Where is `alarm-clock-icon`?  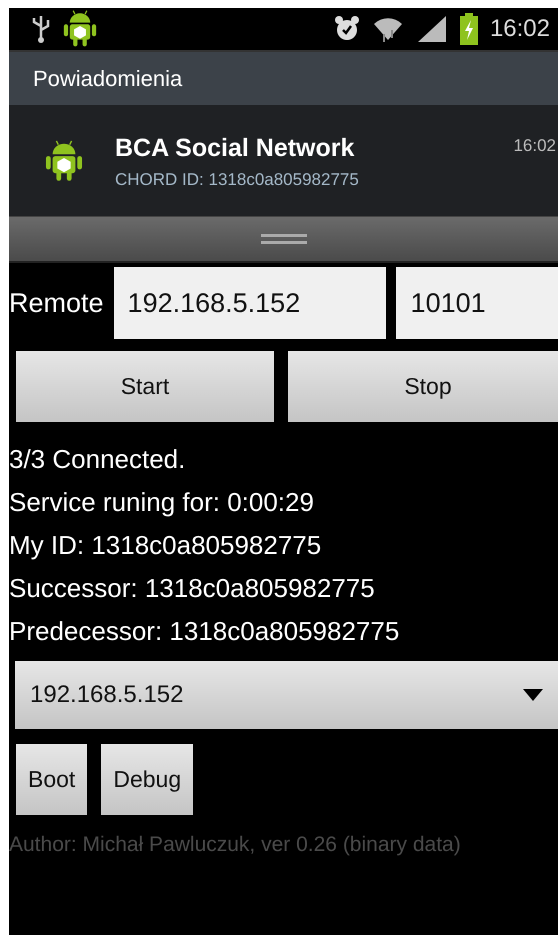 alarm-clock-icon is located at coordinates (347, 29).